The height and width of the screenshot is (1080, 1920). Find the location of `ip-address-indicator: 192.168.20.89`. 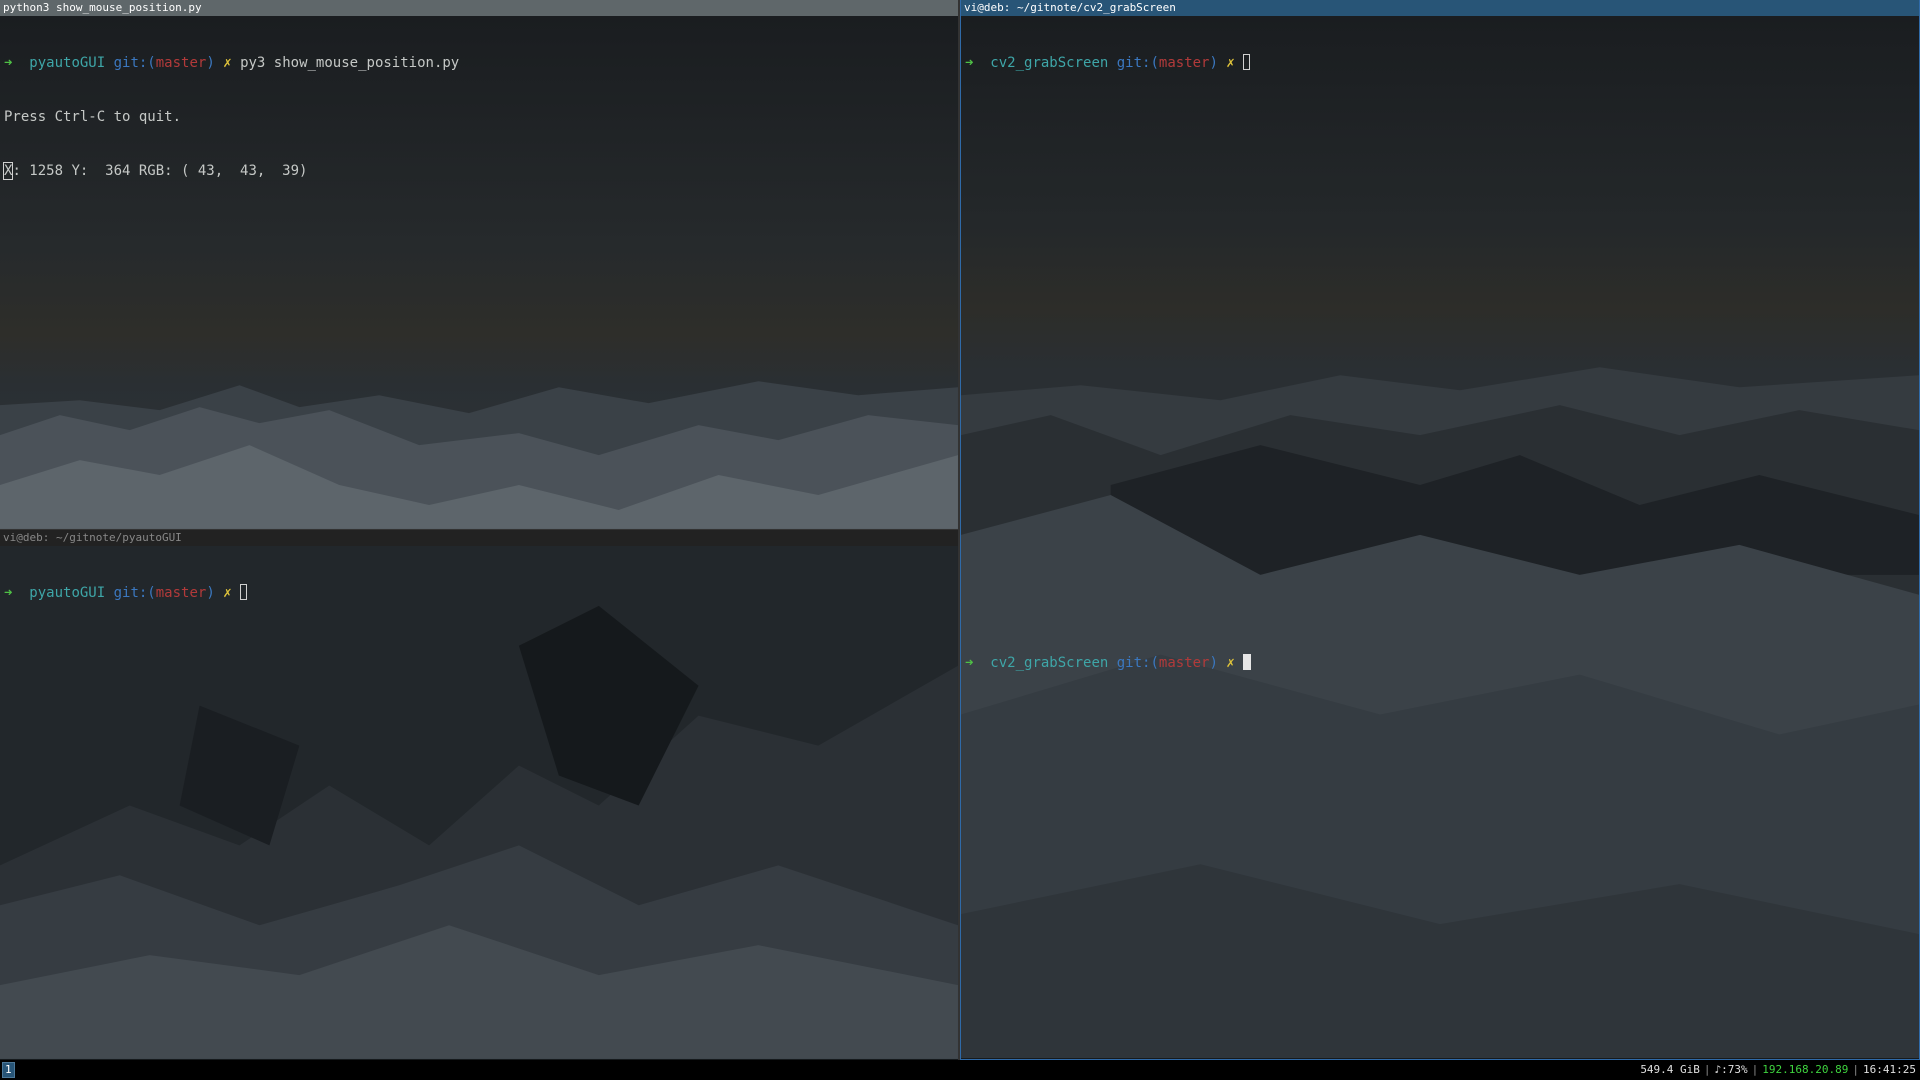

ip-address-indicator: 192.168.20.89 is located at coordinates (1805, 1069).